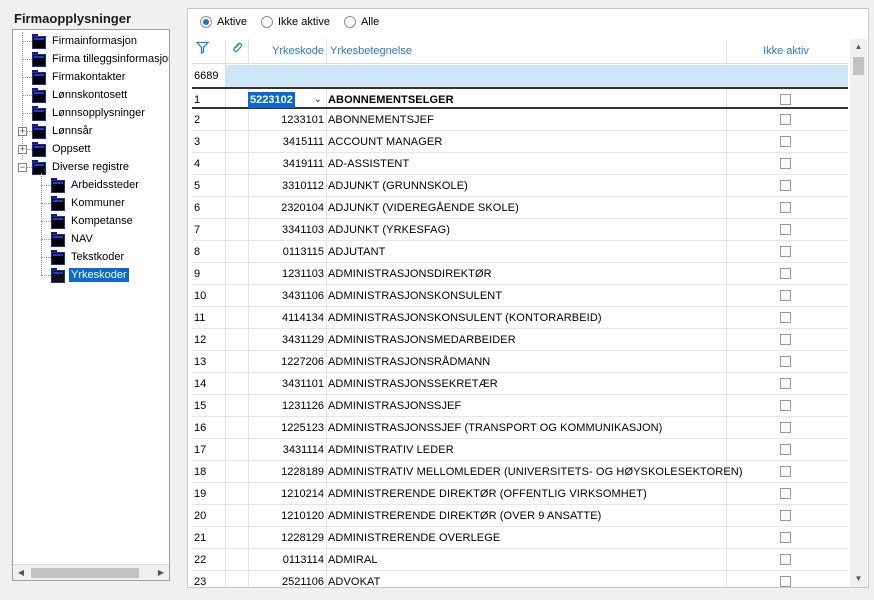 Image resolution: width=874 pixels, height=600 pixels. Describe the element at coordinates (520, 76) in the screenshot. I see `filter-row: 6689` at that location.